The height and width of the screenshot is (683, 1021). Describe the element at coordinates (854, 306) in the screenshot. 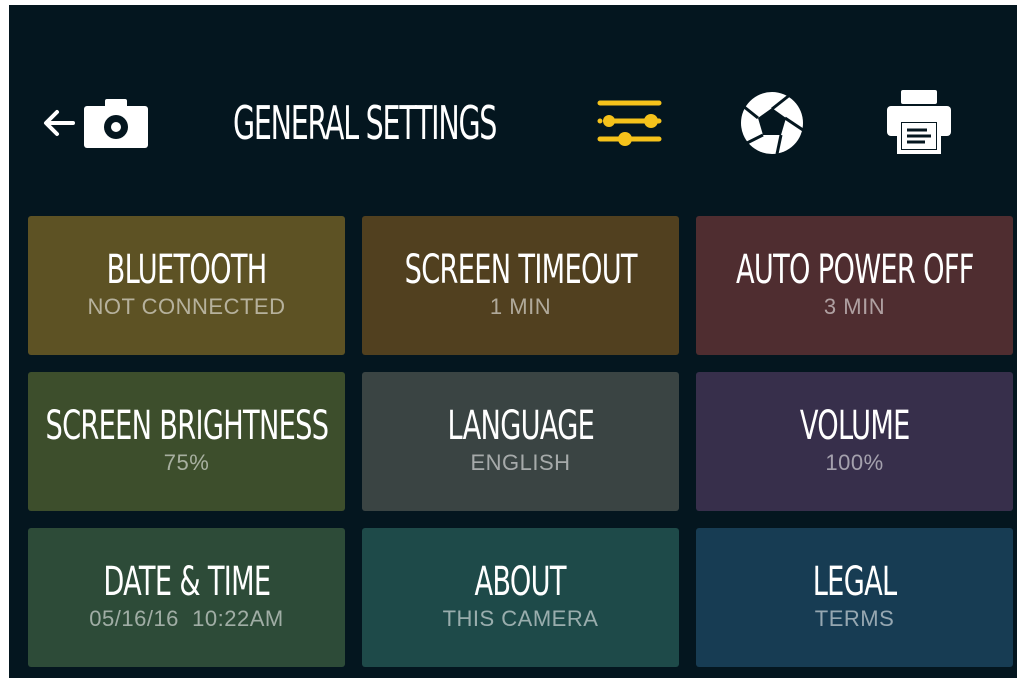

I see `tile-value: 3 MIN` at that location.